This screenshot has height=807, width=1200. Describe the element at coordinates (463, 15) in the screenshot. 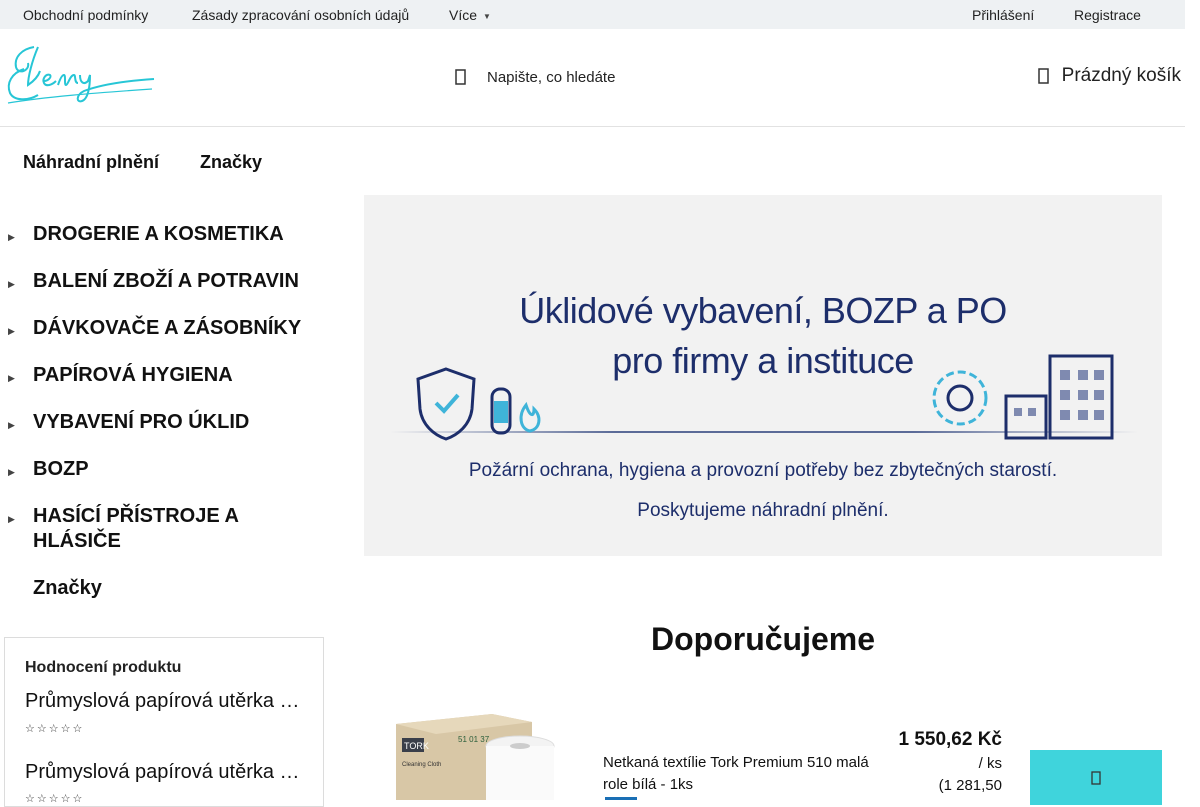

I see `more-label: Více` at that location.